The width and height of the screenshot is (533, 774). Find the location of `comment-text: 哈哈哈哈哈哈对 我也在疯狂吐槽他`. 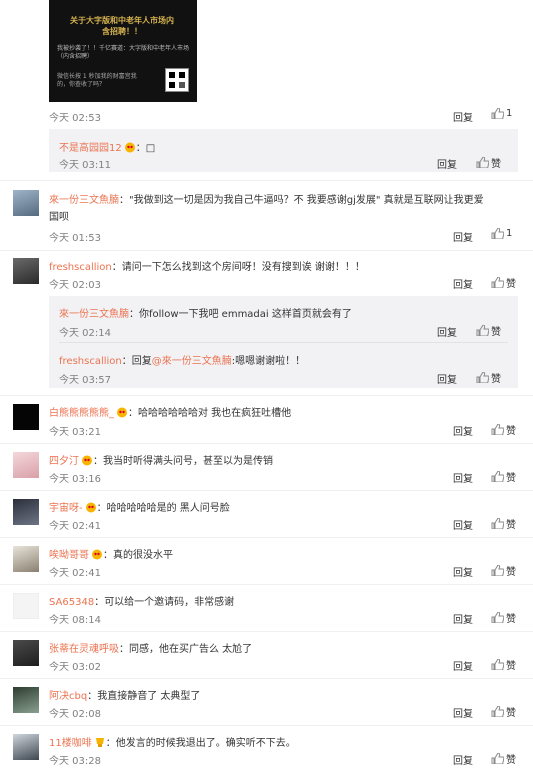

comment-text: 哈哈哈哈哈哈对 我也在疯狂吐槽他 is located at coordinates (215, 413).